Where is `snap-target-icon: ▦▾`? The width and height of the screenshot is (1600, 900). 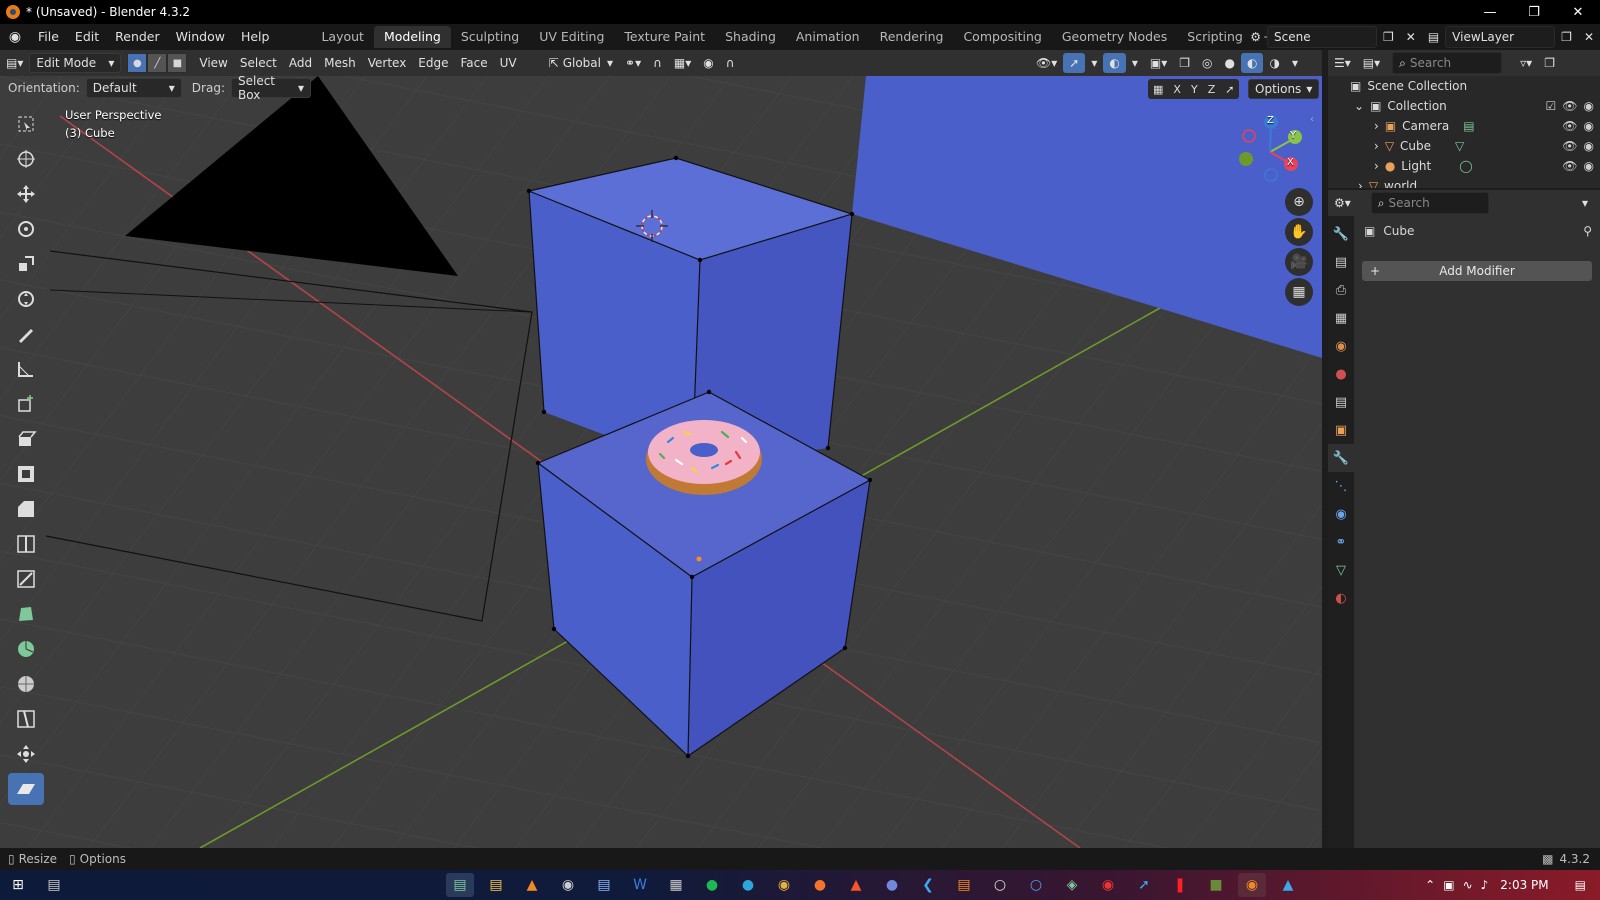 snap-target-icon: ▦▾ is located at coordinates (682, 63).